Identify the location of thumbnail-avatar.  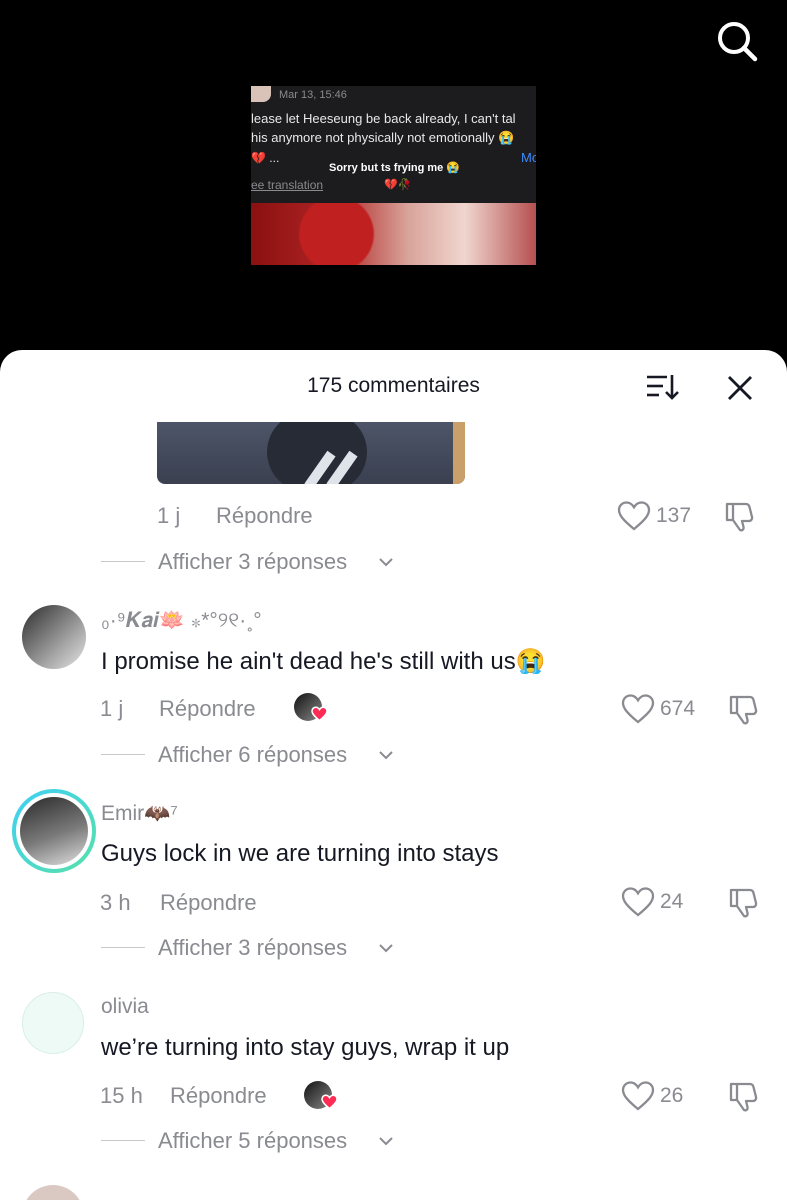
(261, 94).